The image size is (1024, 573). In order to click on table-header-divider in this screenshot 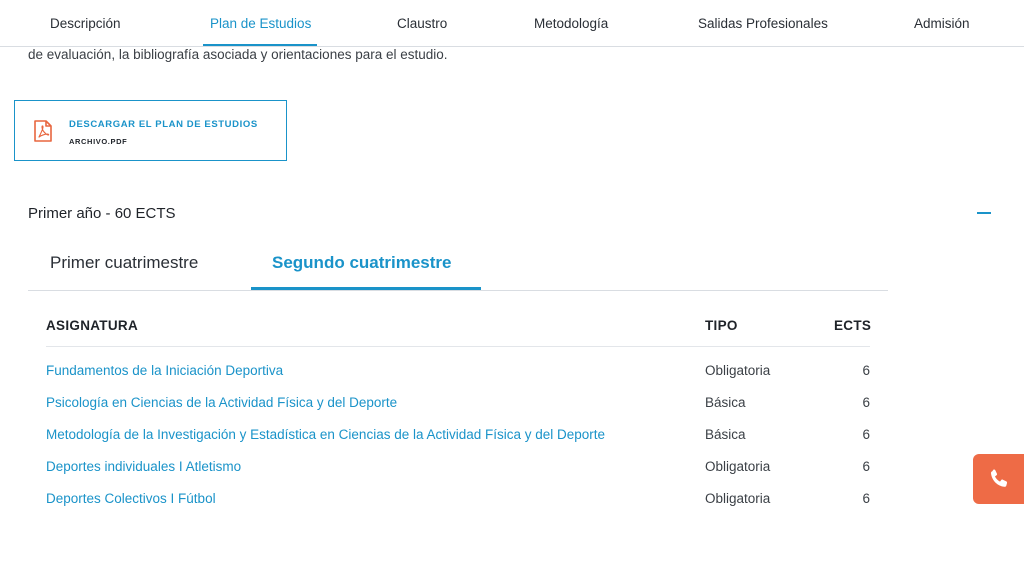, I will do `click(458, 346)`.